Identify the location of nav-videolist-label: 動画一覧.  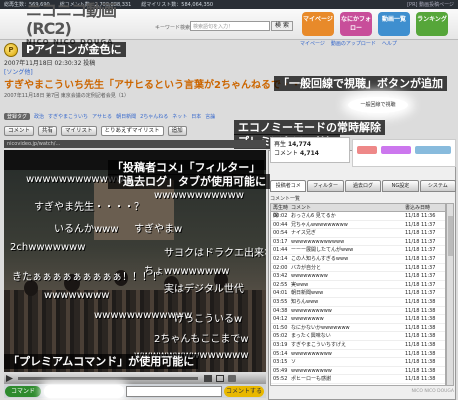
(393, 19).